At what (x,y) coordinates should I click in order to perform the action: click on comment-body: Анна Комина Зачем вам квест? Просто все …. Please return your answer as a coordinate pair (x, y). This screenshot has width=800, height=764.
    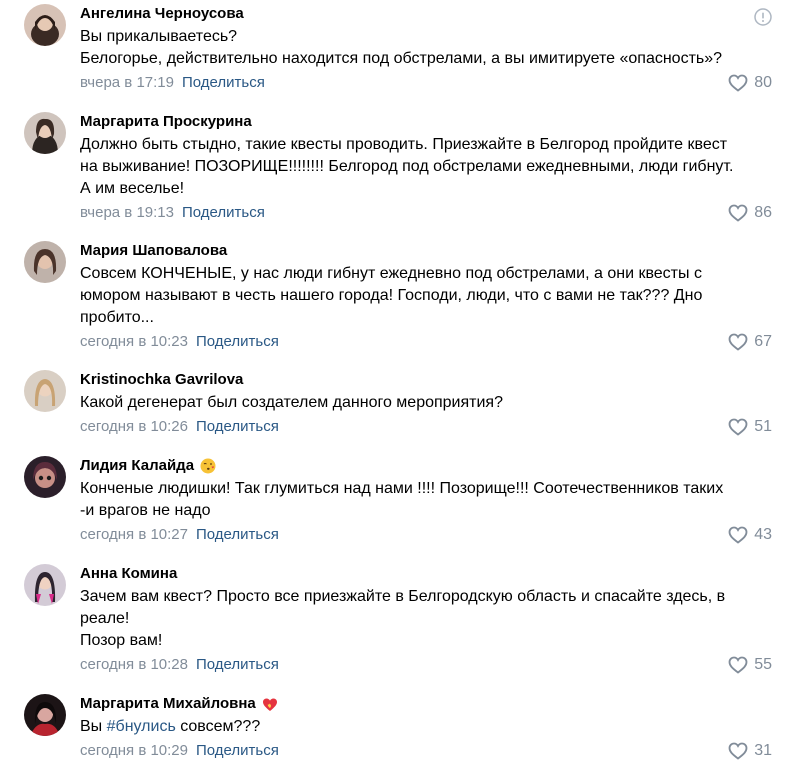
    Looking at the image, I should click on (426, 619).